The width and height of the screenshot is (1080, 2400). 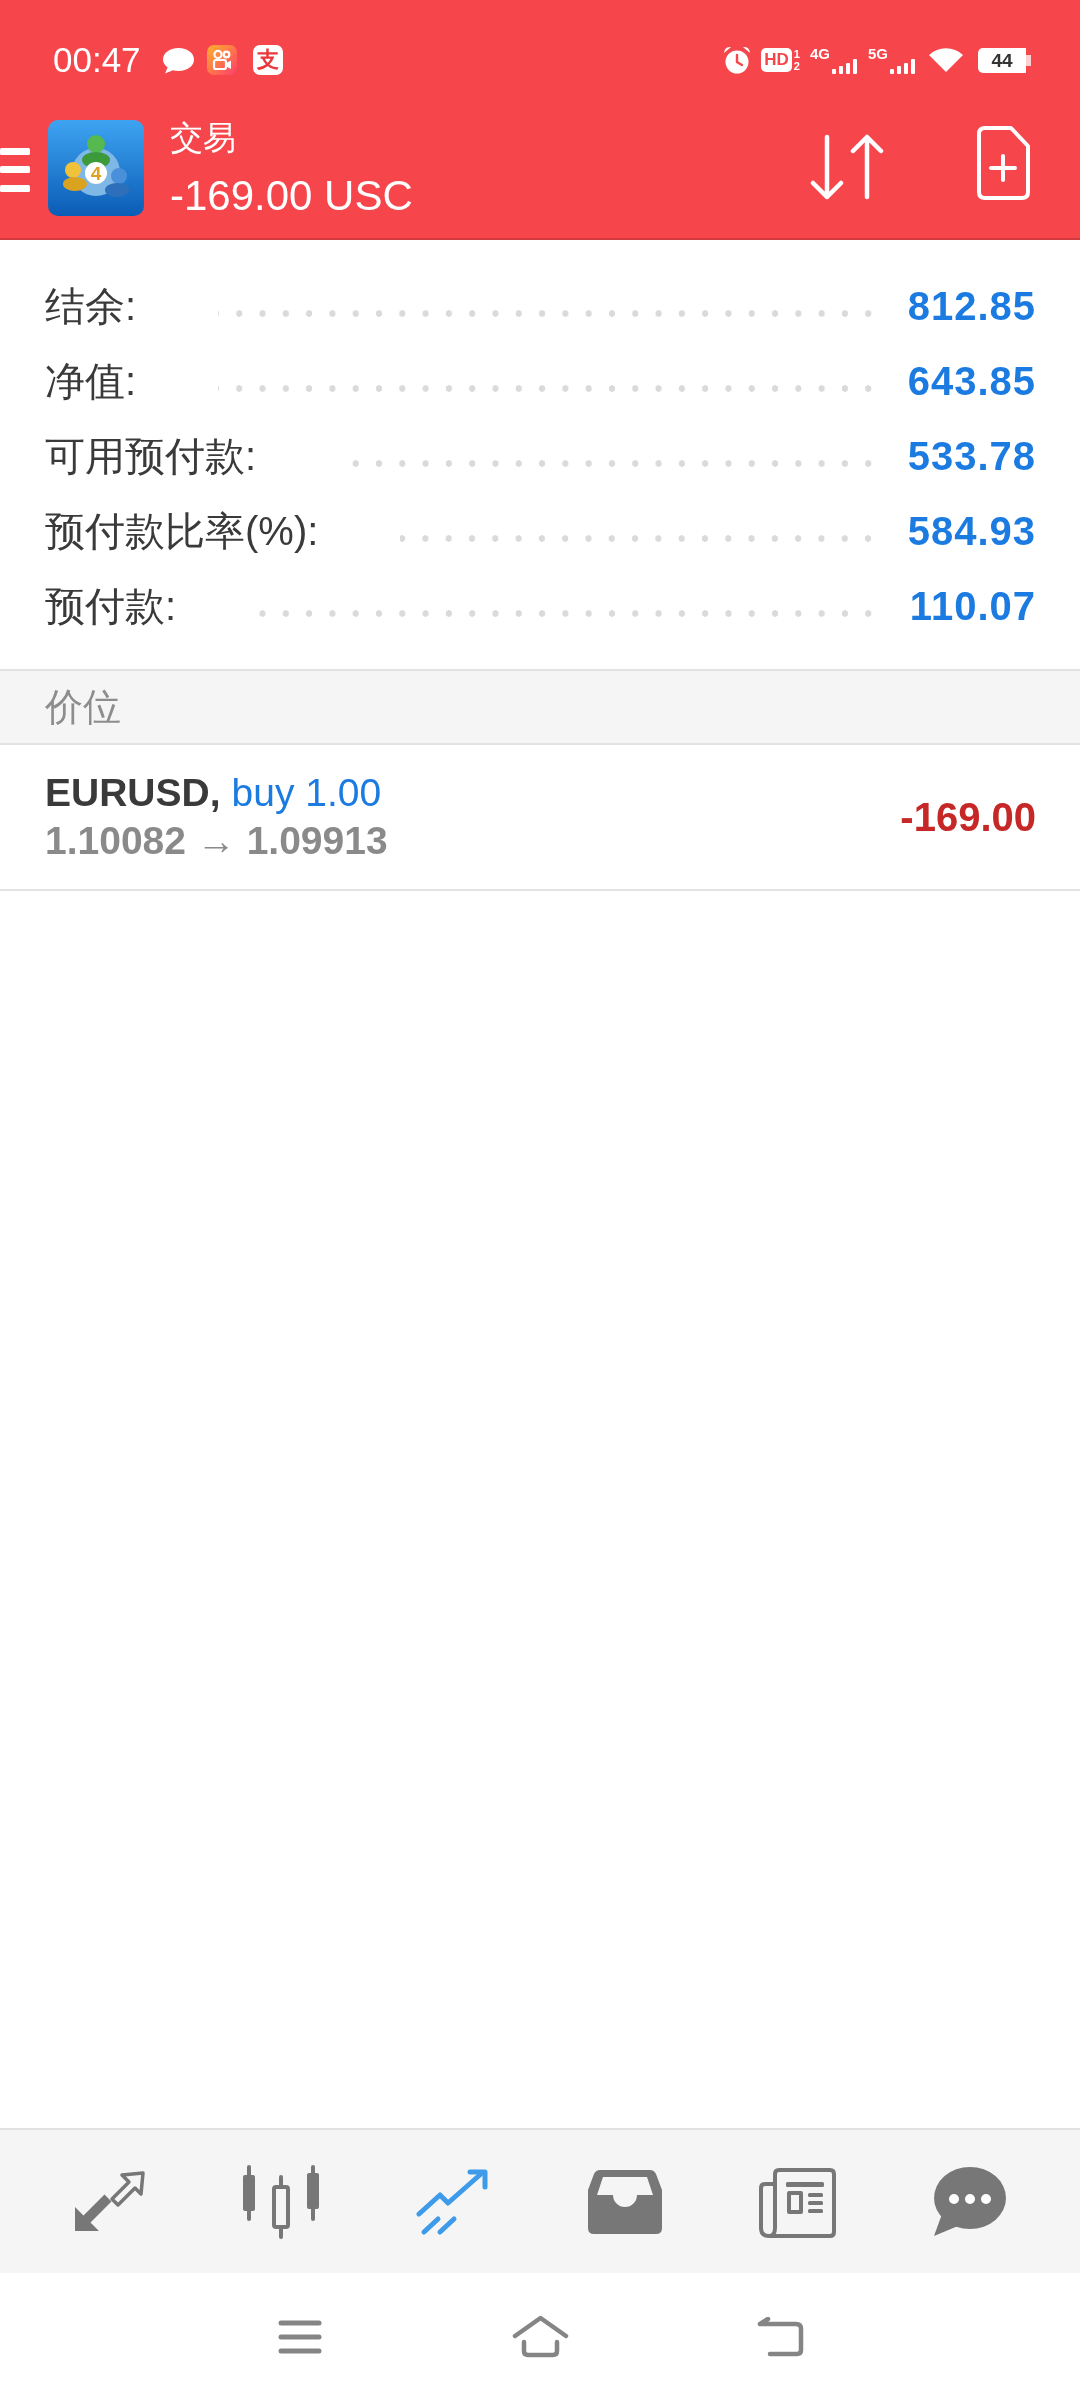 What do you see at coordinates (540, 2336) in the screenshot?
I see `home-icon` at bounding box center [540, 2336].